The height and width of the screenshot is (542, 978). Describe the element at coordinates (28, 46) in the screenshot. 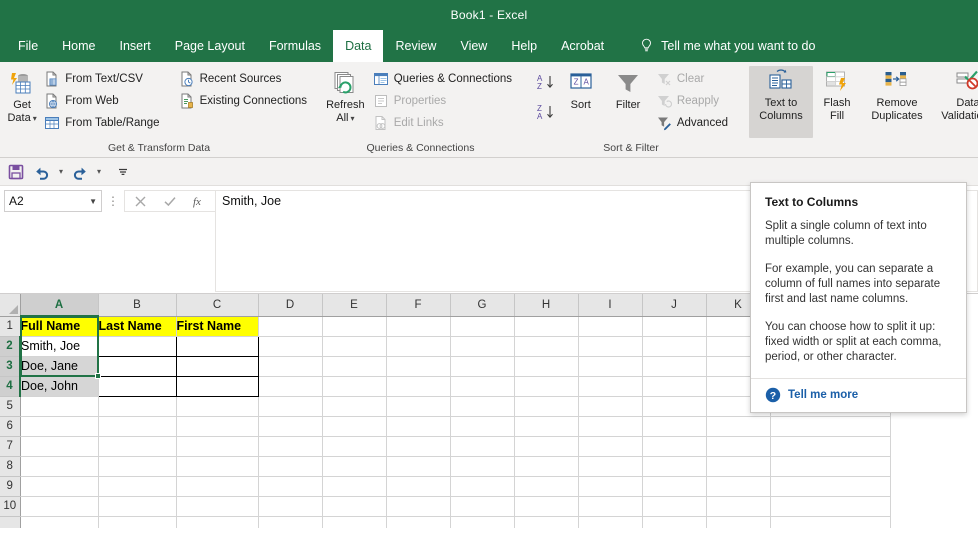

I see `tab-file: File` at that location.